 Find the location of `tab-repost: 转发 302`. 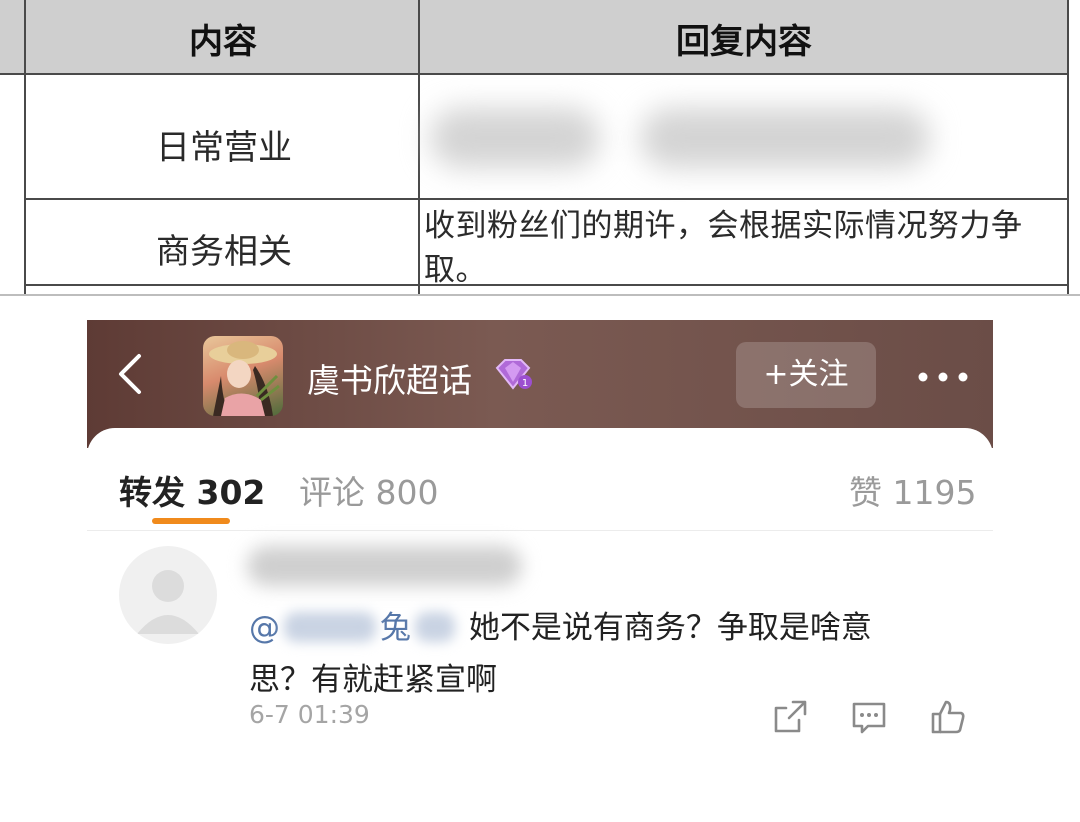

tab-repost: 转发 302 is located at coordinates (192, 490).